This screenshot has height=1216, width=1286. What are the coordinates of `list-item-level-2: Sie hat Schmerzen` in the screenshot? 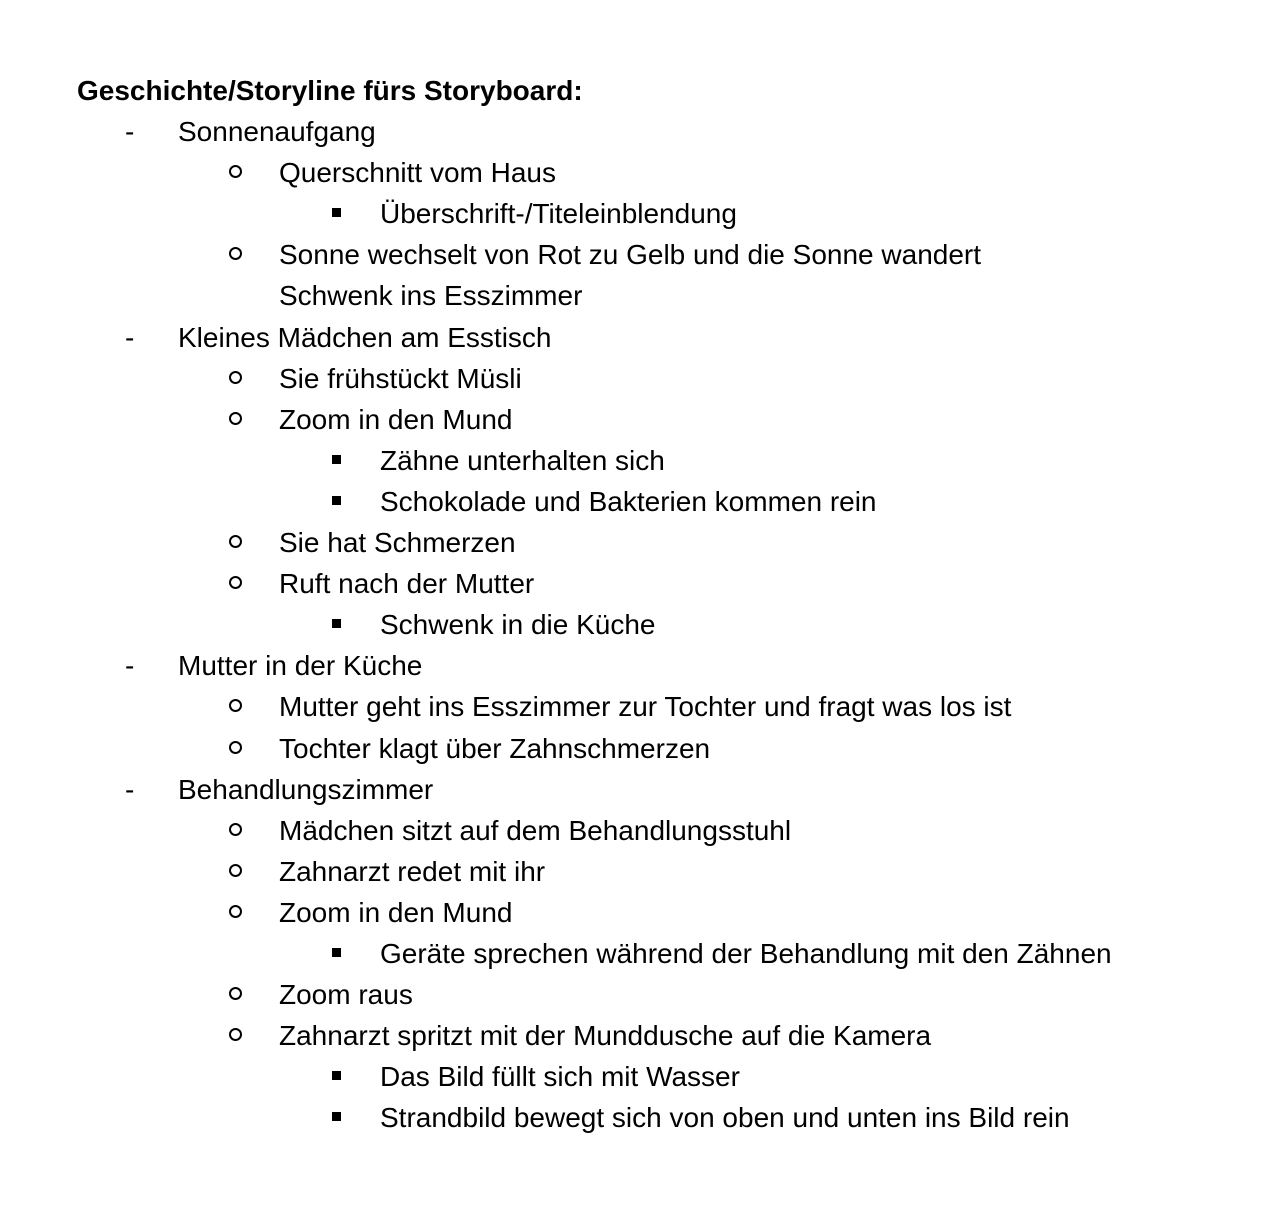 It's located at (643, 542).